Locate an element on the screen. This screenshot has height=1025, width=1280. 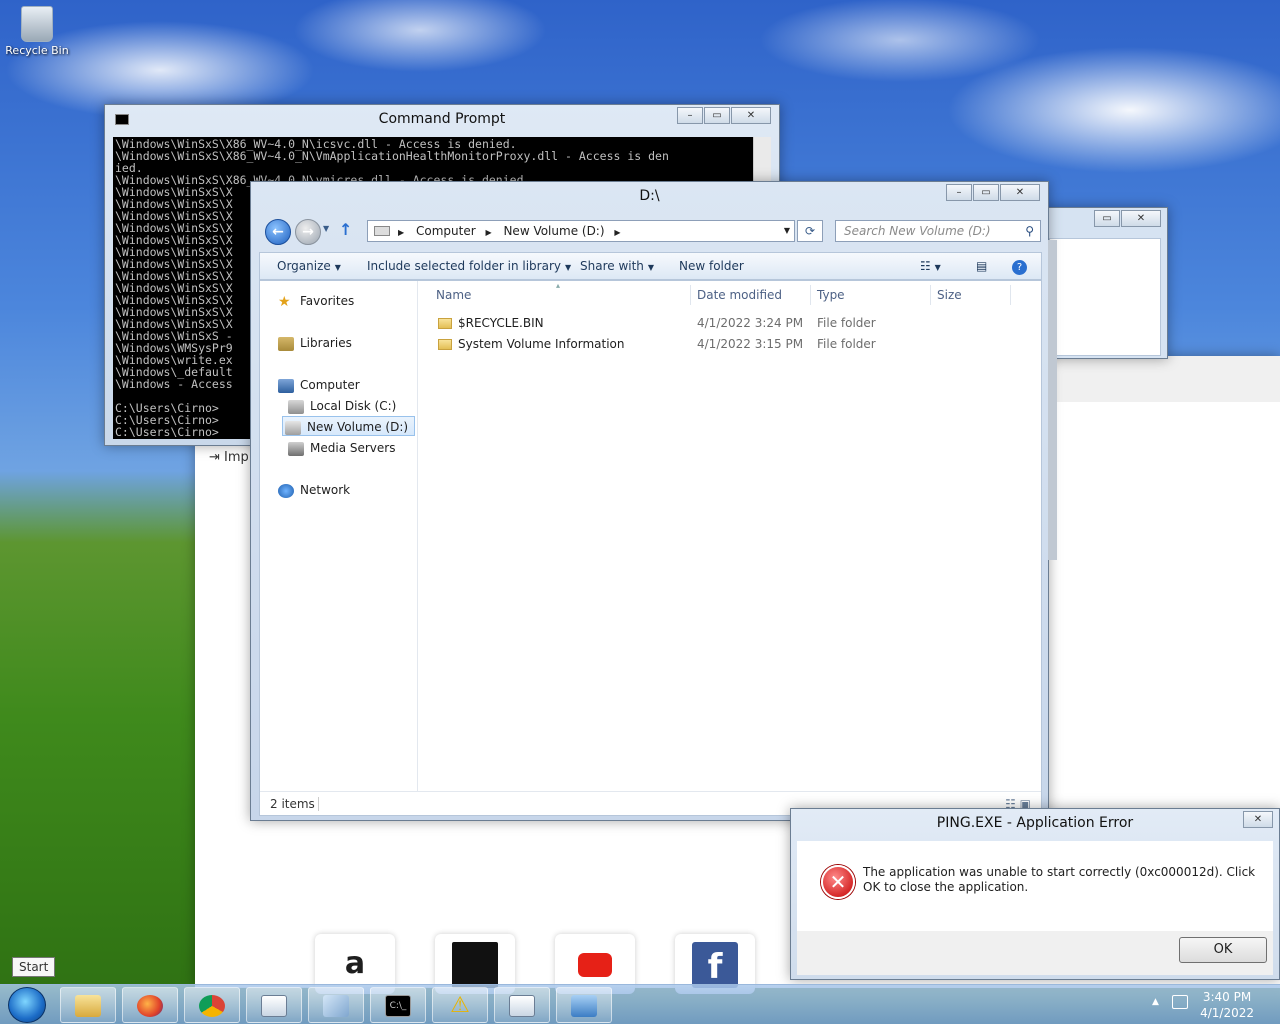
search-input: Search New Volume (D:) ⚲ is located at coordinates (938, 231).